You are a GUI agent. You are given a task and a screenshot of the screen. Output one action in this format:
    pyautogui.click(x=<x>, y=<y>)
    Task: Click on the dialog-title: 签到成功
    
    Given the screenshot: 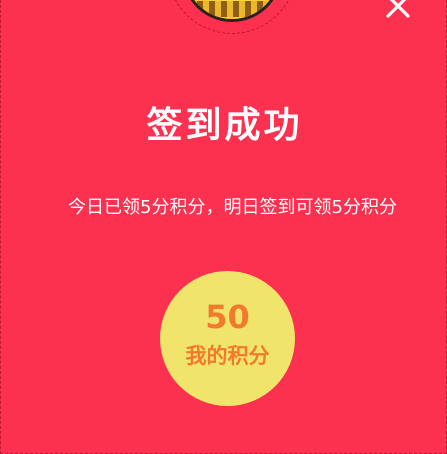 What is the action you would take?
    pyautogui.click(x=224, y=125)
    